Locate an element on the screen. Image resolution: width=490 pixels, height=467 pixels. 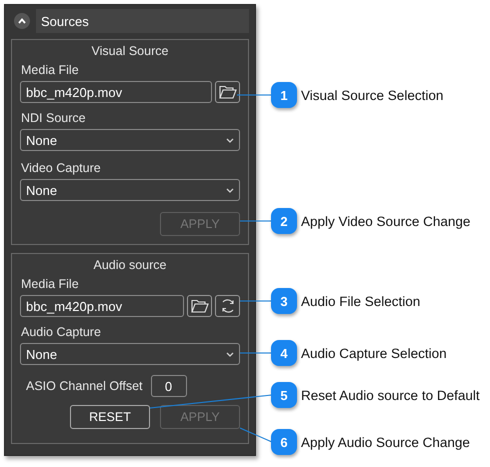
callout-label: Audio Capture Selection is located at coordinates (374, 353).